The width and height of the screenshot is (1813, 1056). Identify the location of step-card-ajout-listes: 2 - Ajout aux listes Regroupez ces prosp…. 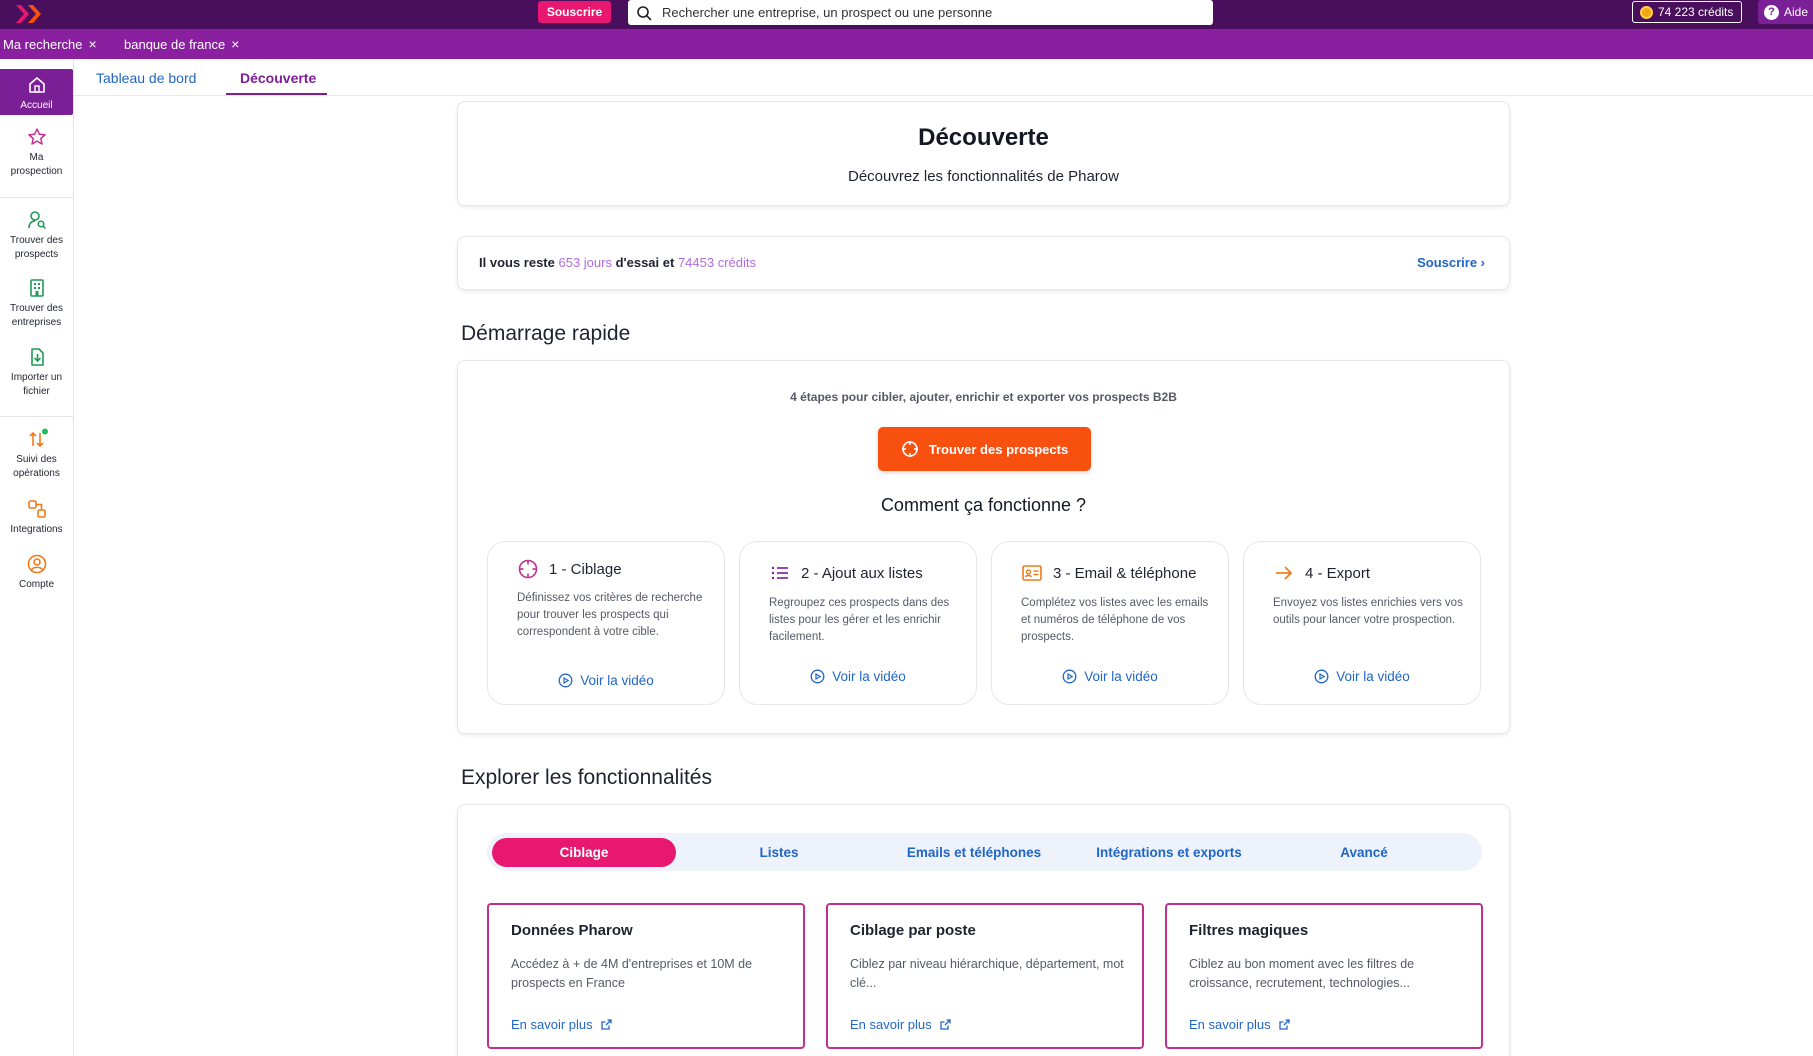
(858, 623).